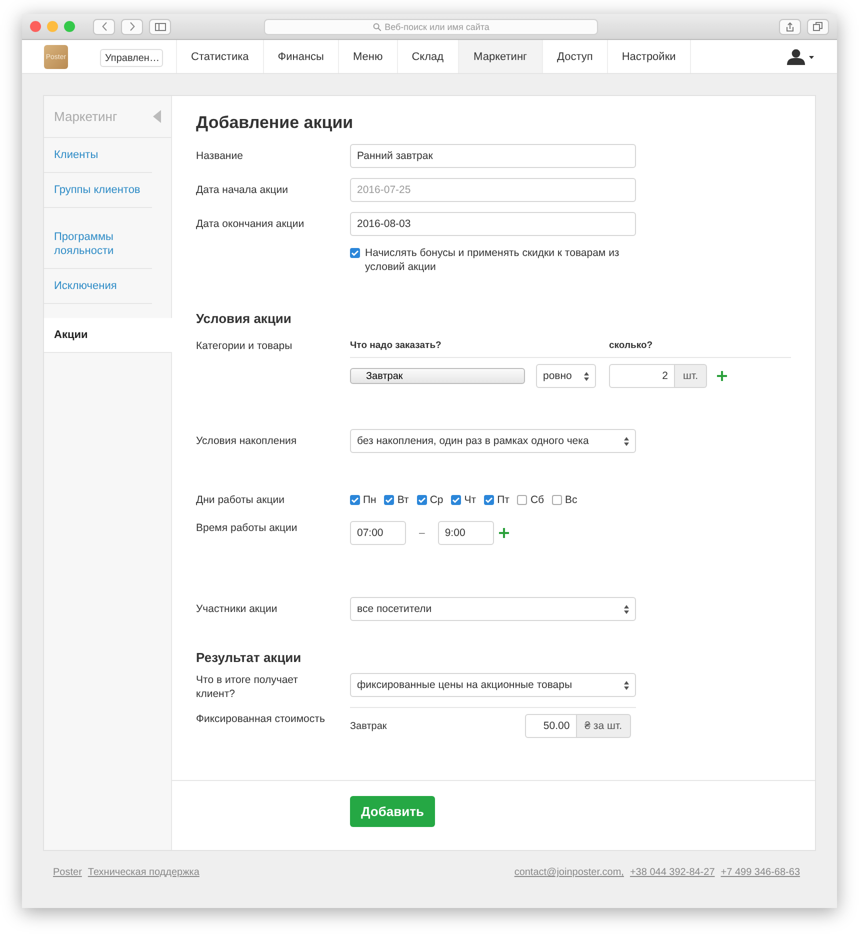 The width and height of the screenshot is (860, 937). Describe the element at coordinates (245, 346) in the screenshot. I see `field-label: Категории и товары` at that location.